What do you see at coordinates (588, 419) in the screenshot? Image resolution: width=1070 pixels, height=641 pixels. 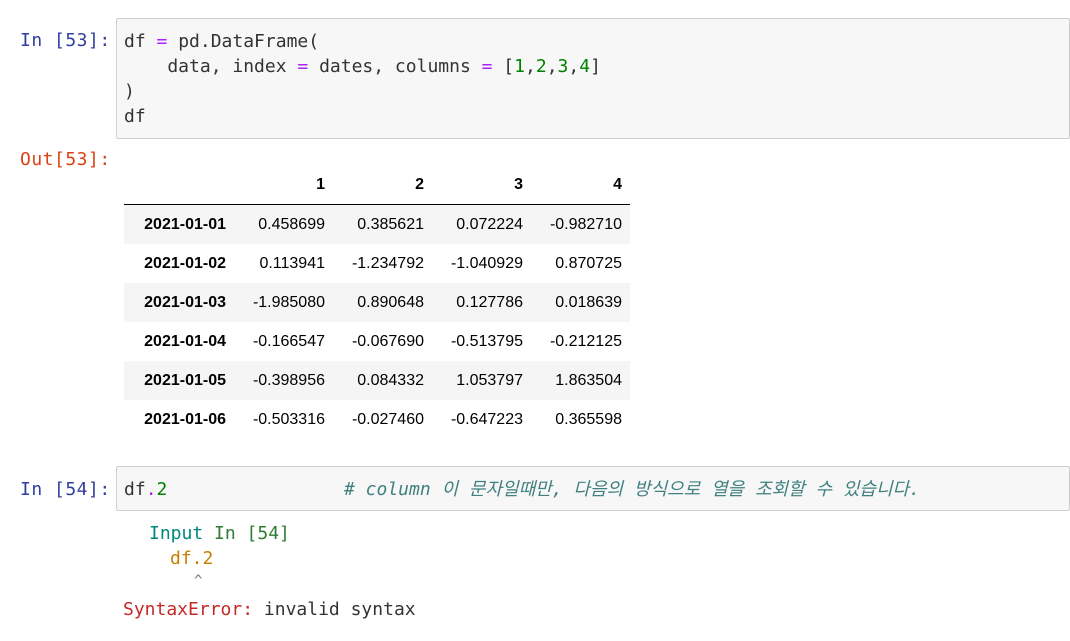 I see `table-cell: 0.365598` at bounding box center [588, 419].